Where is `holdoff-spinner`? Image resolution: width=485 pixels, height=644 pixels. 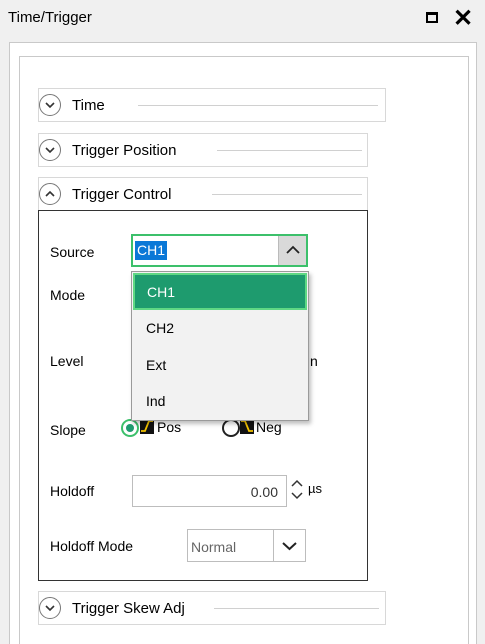
holdoff-spinner is located at coordinates (297, 490).